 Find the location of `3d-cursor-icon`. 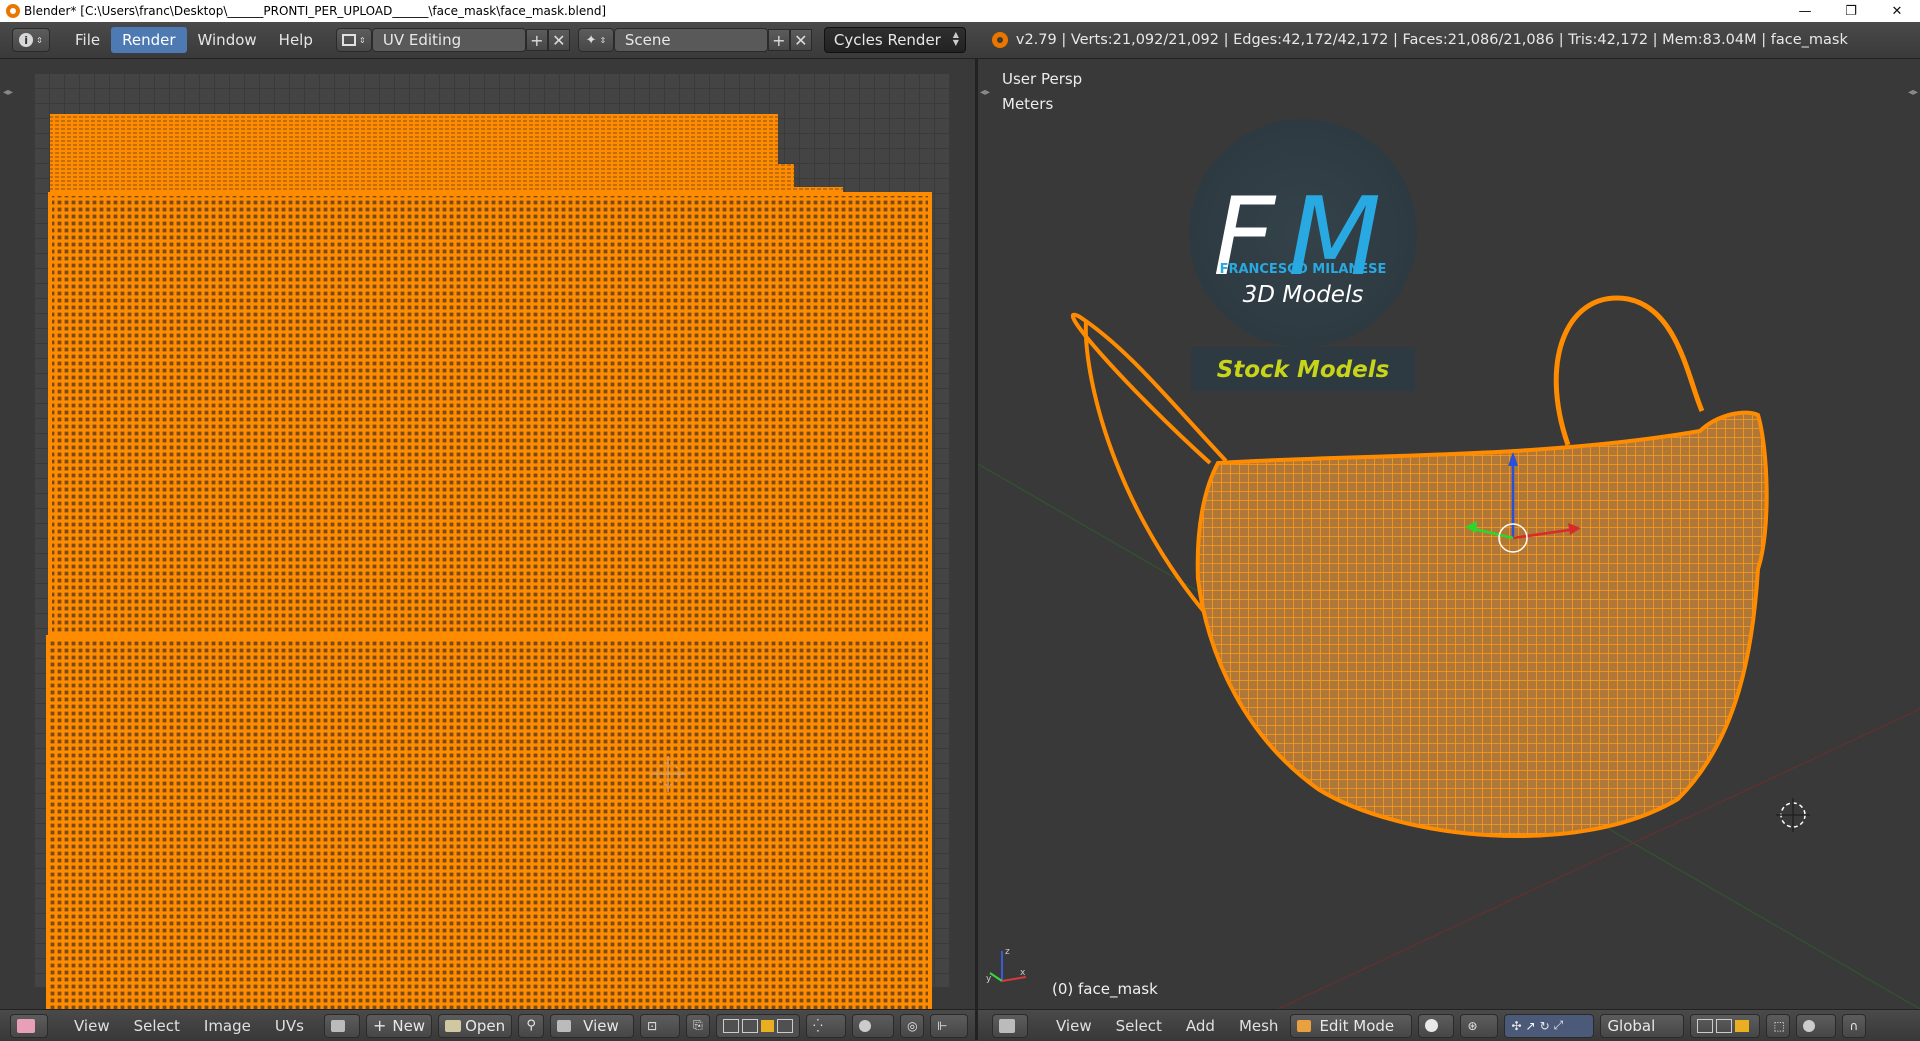

3d-cursor-icon is located at coordinates (1793, 815).